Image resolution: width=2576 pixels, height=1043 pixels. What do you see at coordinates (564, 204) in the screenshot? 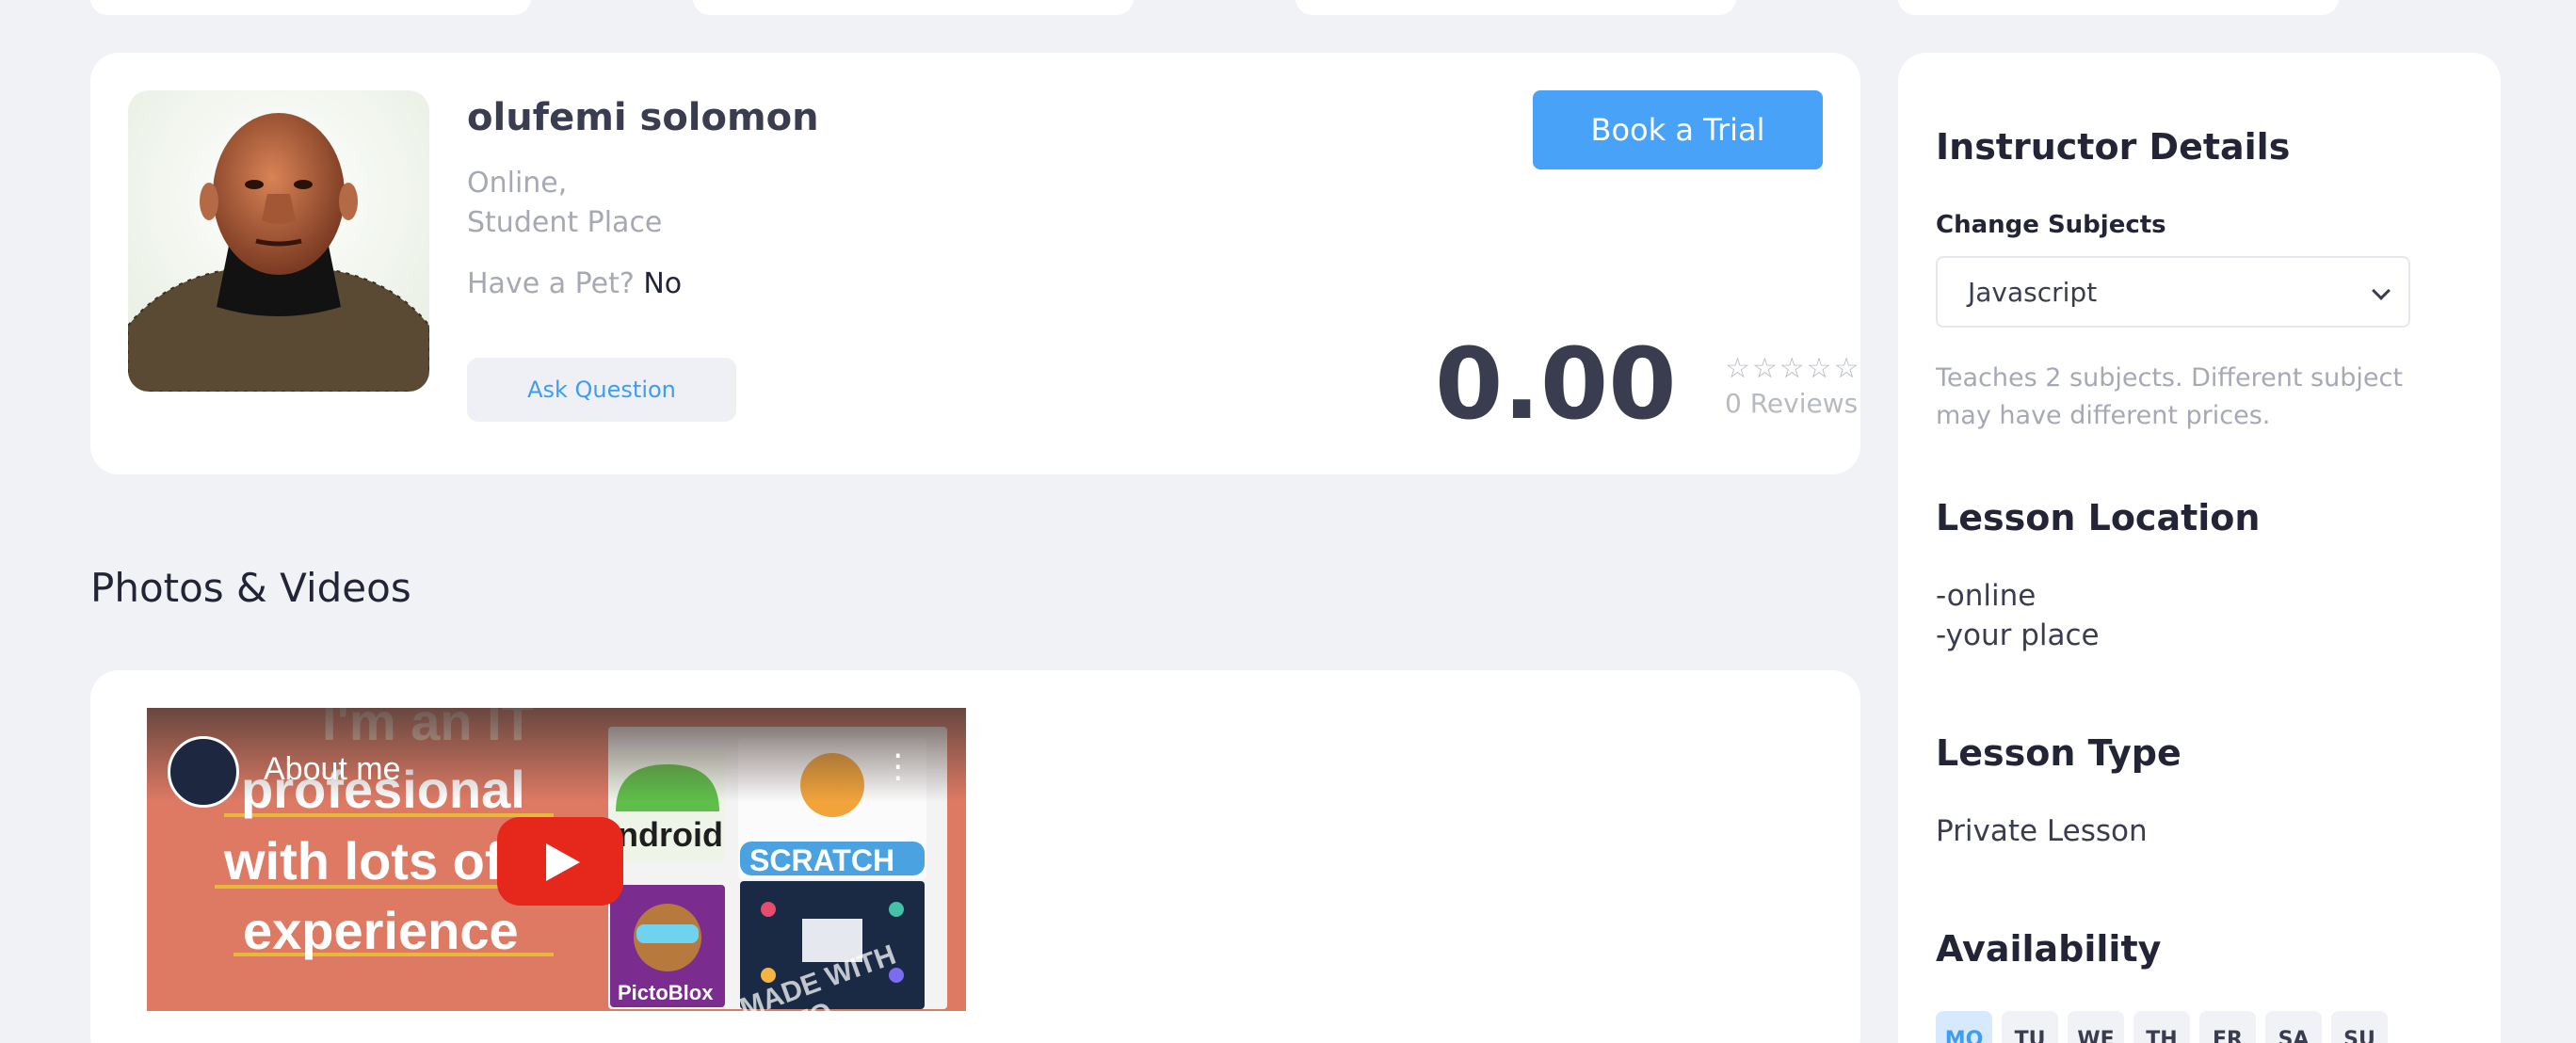
I see `instructor-locations: Online, Student Place` at bounding box center [564, 204].